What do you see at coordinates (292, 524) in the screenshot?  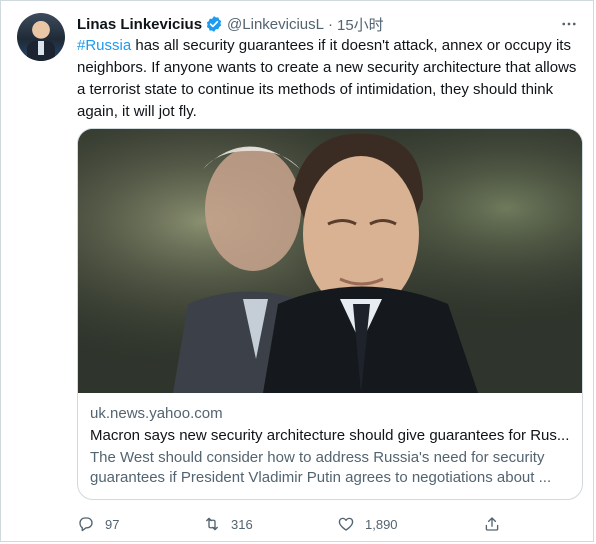 I see `action-bar: 97 316 1,890` at bounding box center [292, 524].